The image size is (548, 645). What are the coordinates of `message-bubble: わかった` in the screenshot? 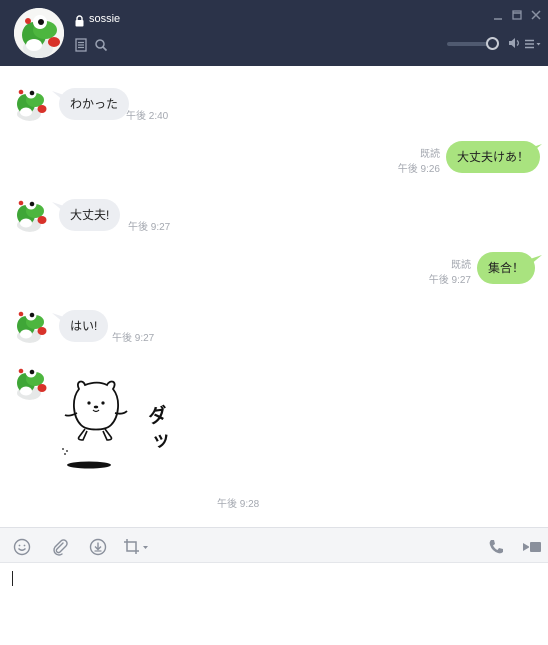 It's located at (94, 104).